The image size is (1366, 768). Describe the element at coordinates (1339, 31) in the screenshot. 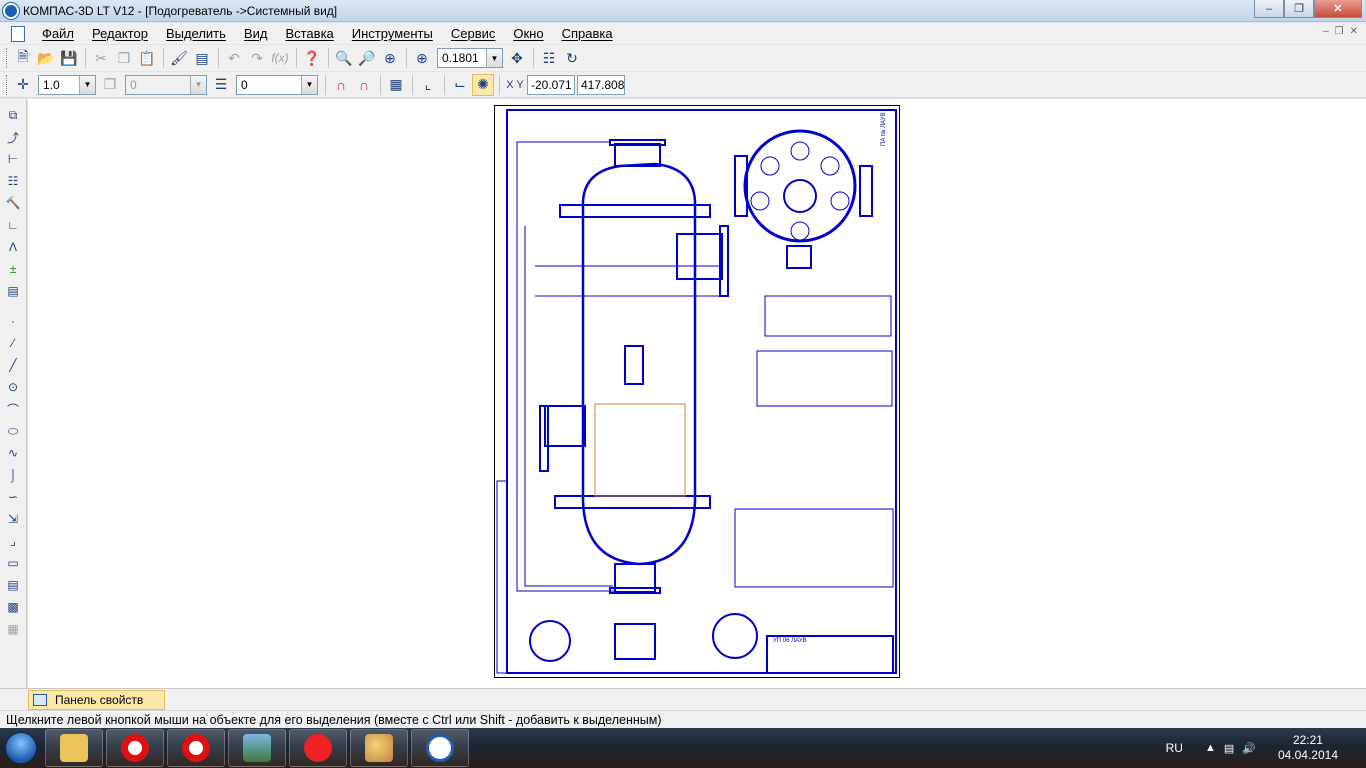

I see `mdi-restore-icon: ❐` at that location.